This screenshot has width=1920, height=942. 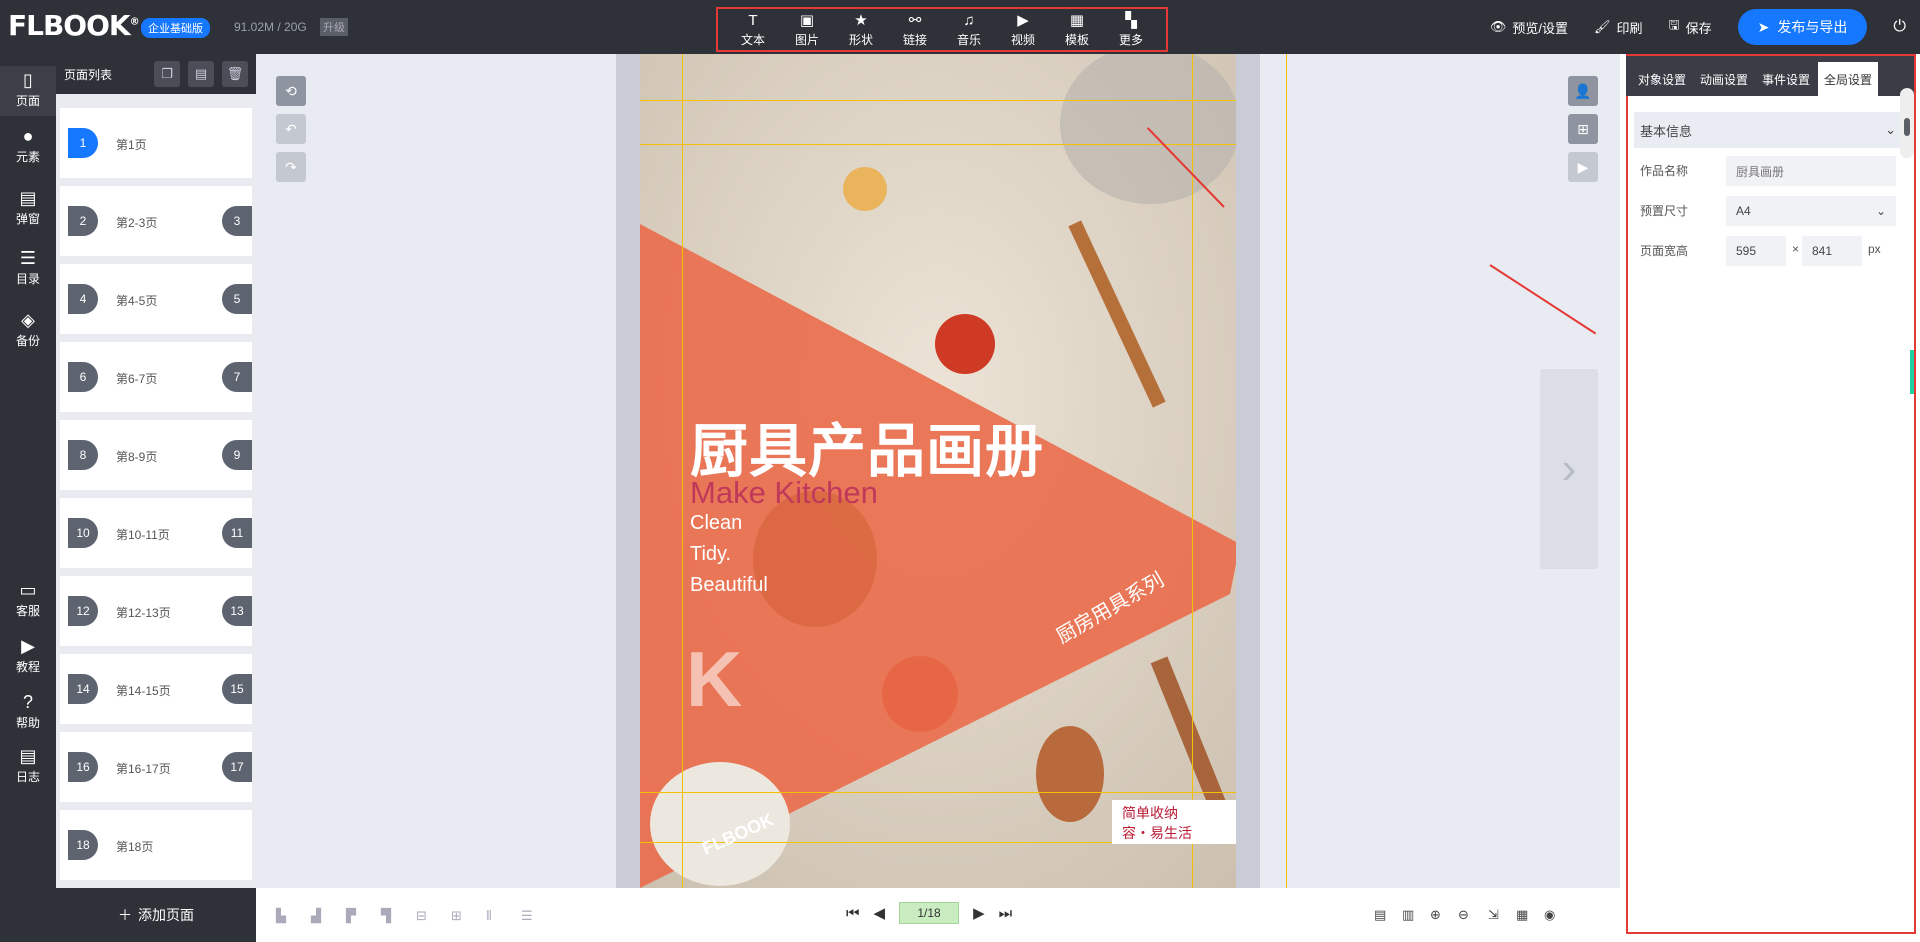 I want to click on settings-icon: ◉, so click(x=1549, y=915).